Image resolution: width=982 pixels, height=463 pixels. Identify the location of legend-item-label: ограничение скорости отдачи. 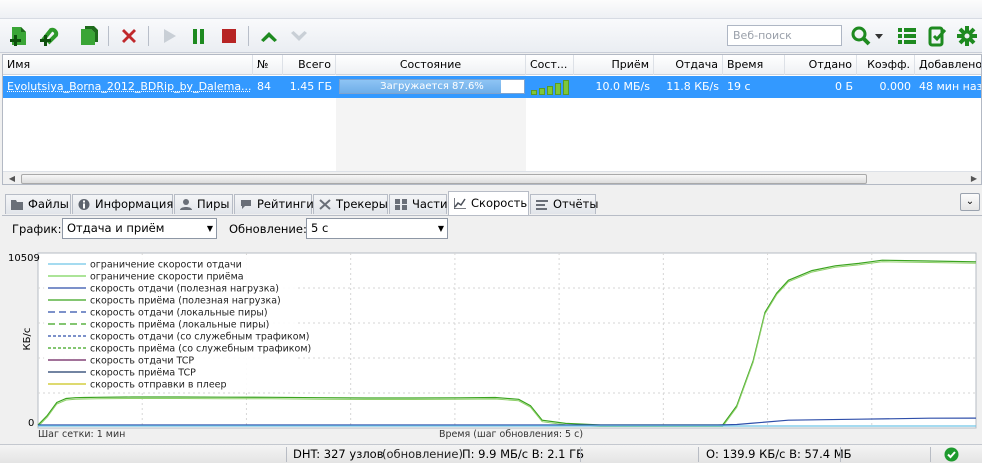
(166, 265).